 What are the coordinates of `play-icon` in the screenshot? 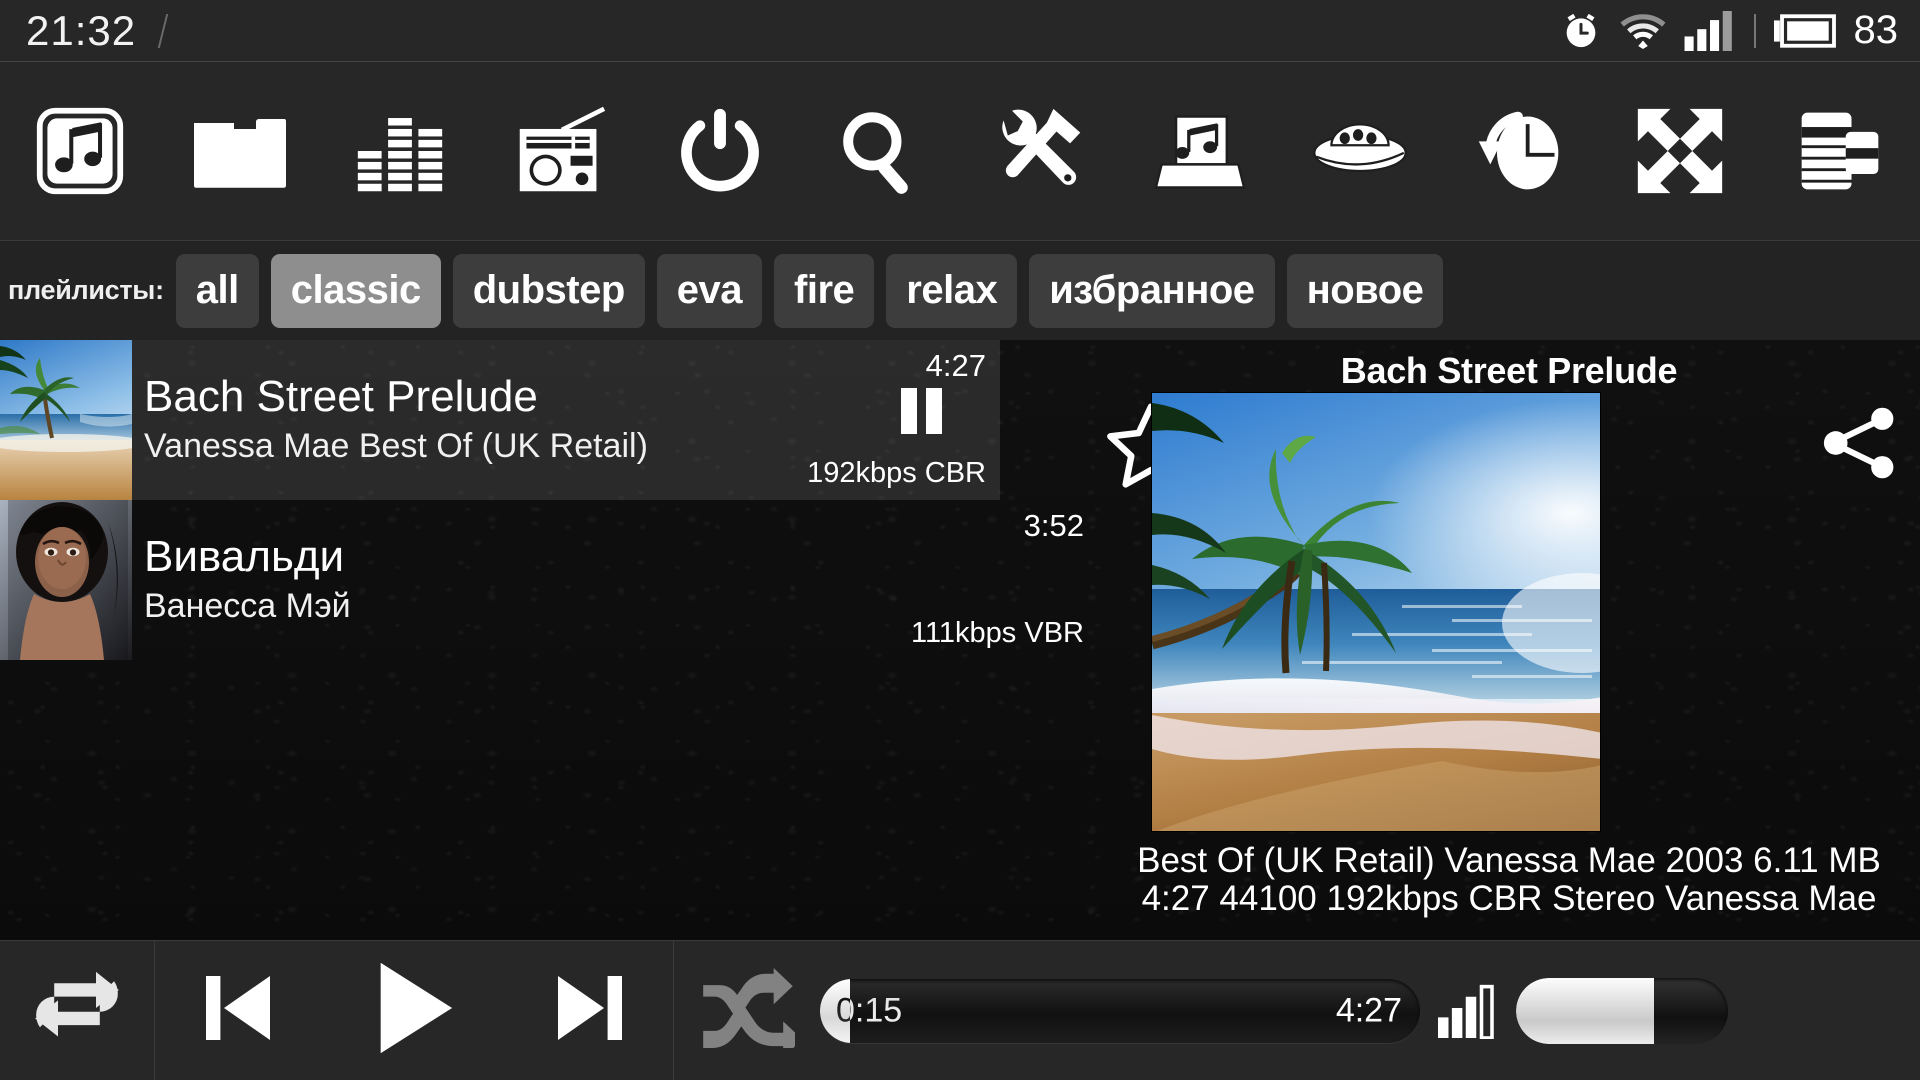 It's located at (414, 1010).